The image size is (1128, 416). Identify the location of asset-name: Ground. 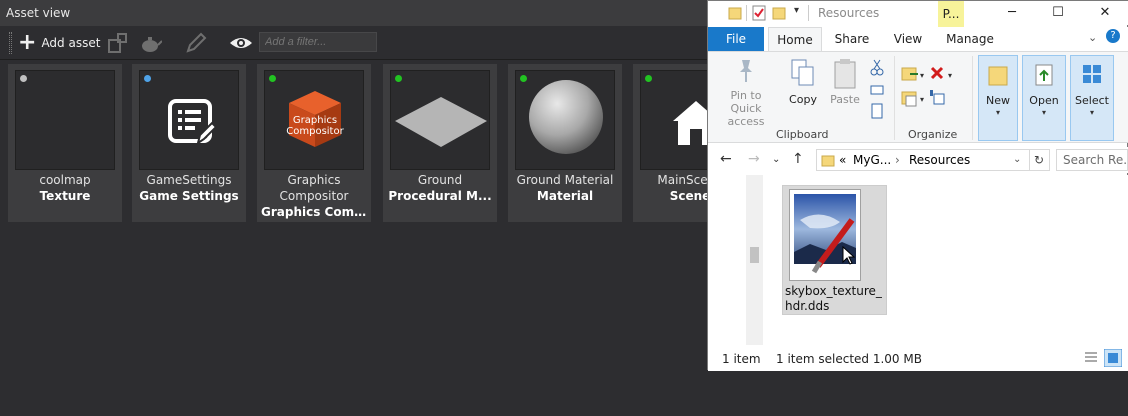
(440, 180).